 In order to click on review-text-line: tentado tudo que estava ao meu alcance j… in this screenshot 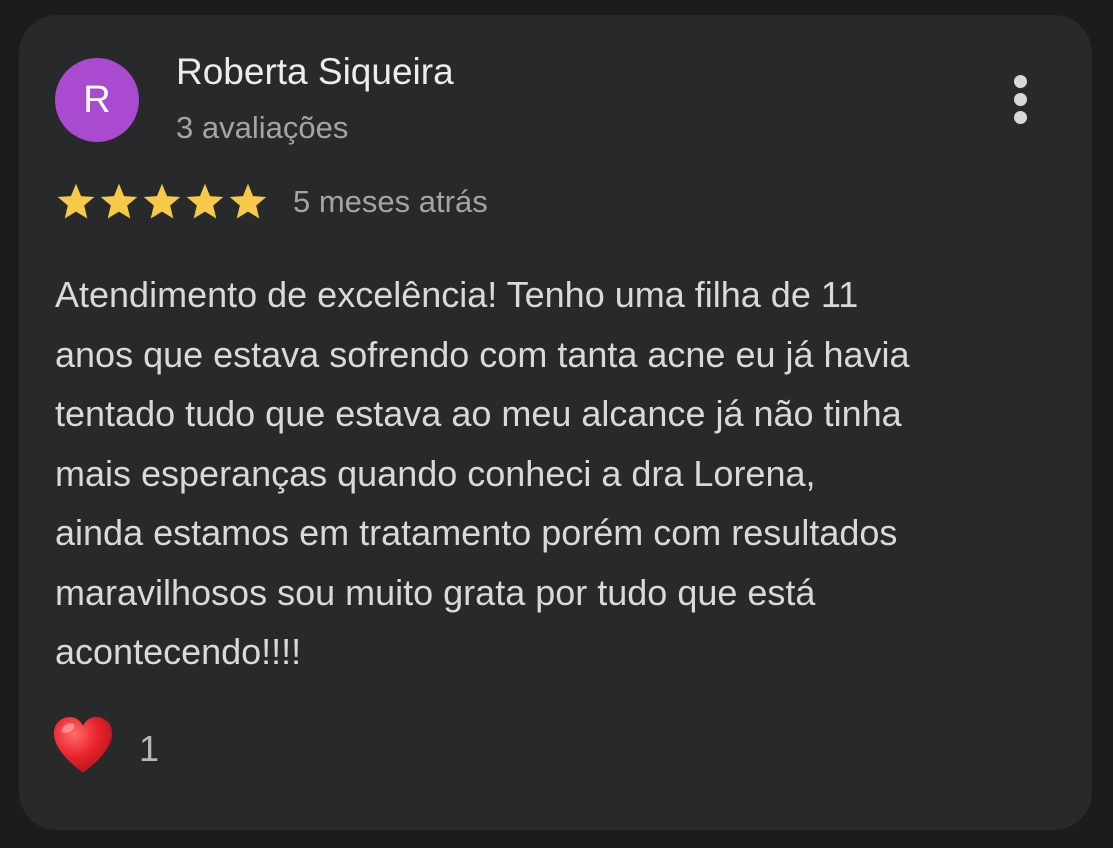, I will do `click(478, 413)`.